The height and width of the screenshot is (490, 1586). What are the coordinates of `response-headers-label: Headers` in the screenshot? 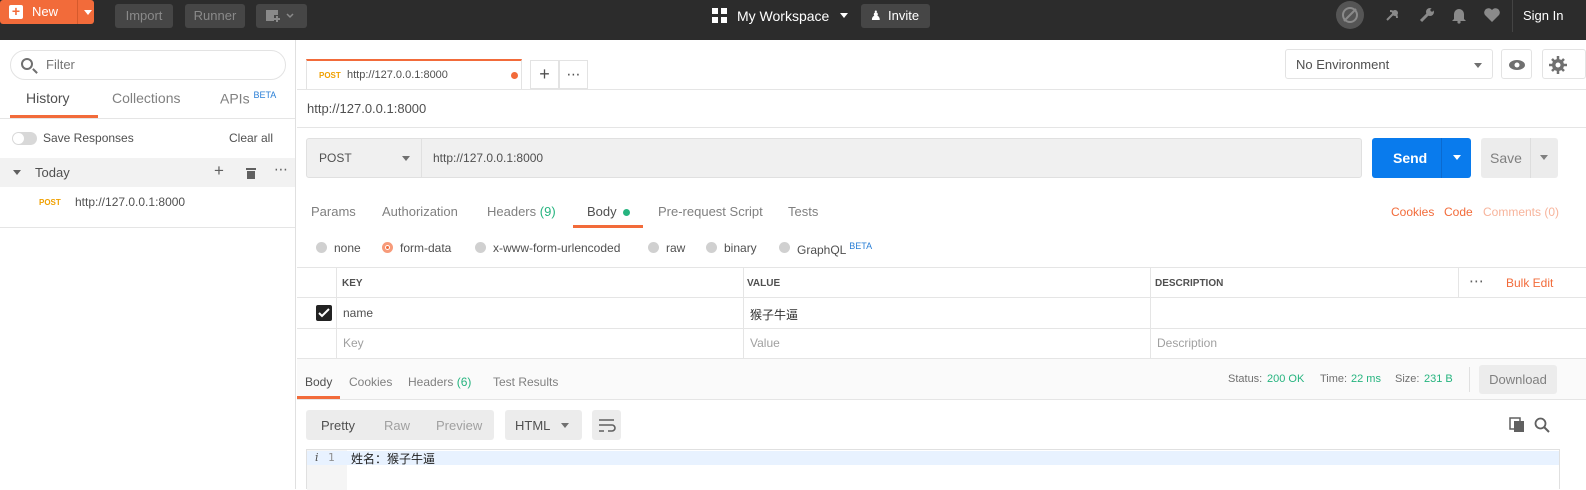 It's located at (431, 382).